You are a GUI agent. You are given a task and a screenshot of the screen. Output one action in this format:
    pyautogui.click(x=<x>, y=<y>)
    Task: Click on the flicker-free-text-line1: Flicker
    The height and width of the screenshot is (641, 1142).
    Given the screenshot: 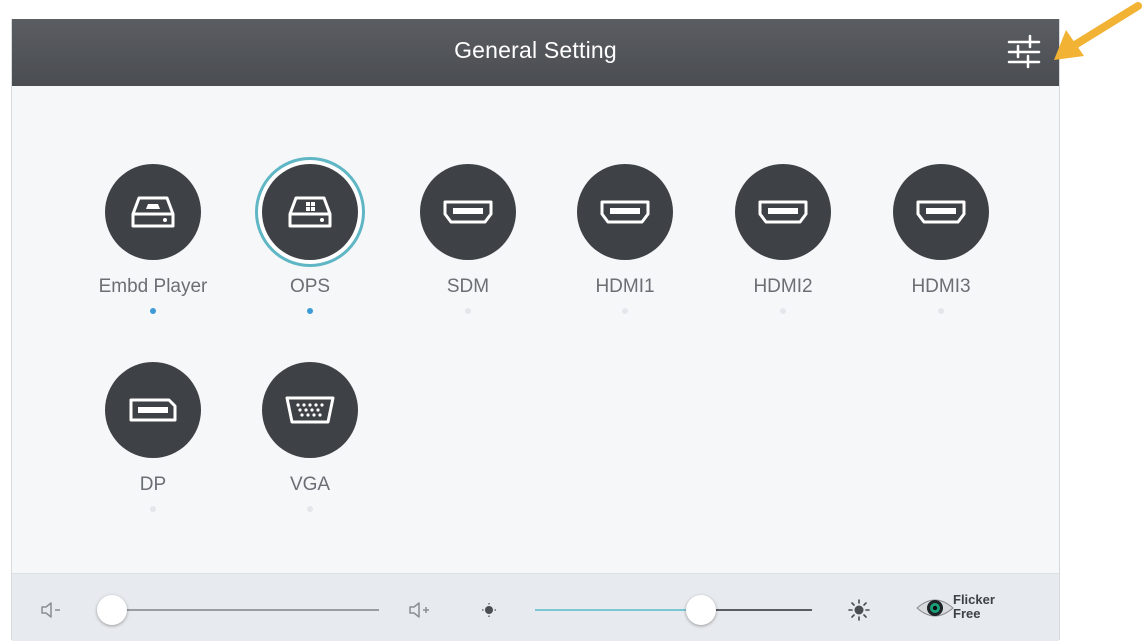 What is the action you would take?
    pyautogui.click(x=974, y=599)
    